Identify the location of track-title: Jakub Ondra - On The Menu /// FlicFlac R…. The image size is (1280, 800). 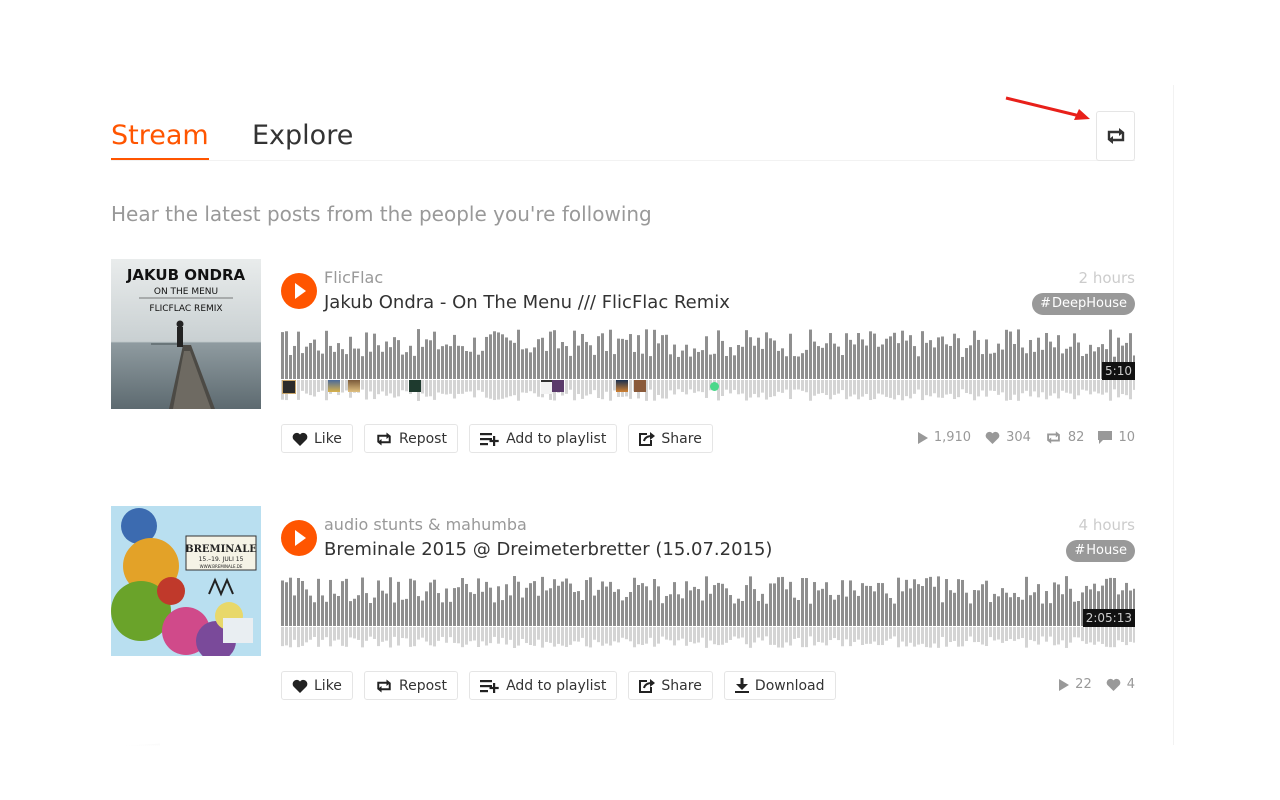
(527, 303).